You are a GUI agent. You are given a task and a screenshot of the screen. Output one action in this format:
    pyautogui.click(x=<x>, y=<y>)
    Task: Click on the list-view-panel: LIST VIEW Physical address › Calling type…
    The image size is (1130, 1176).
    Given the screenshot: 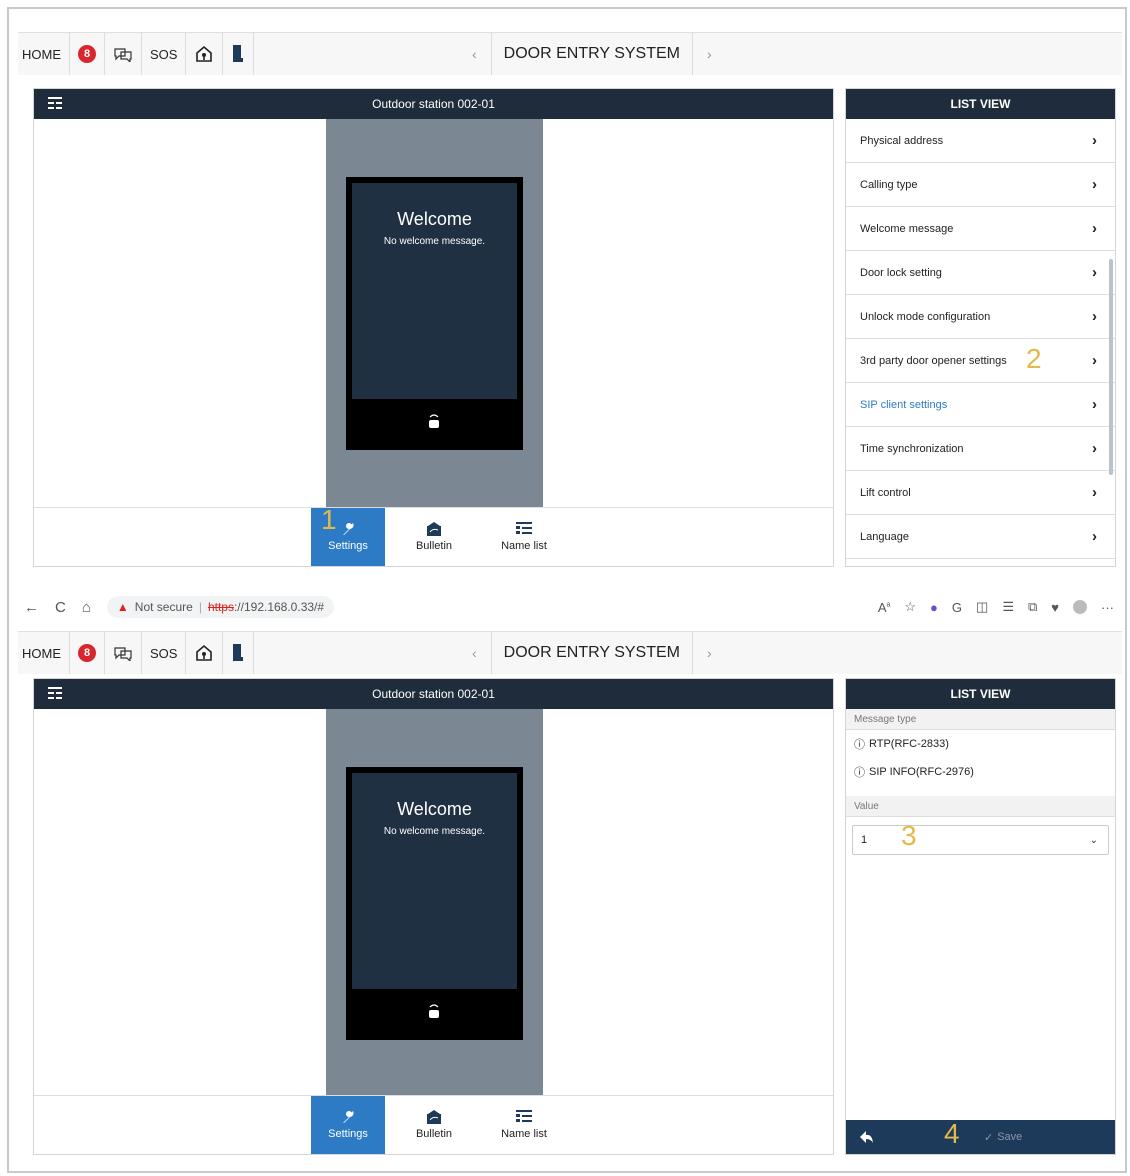 What is the action you would take?
    pyautogui.click(x=980, y=327)
    